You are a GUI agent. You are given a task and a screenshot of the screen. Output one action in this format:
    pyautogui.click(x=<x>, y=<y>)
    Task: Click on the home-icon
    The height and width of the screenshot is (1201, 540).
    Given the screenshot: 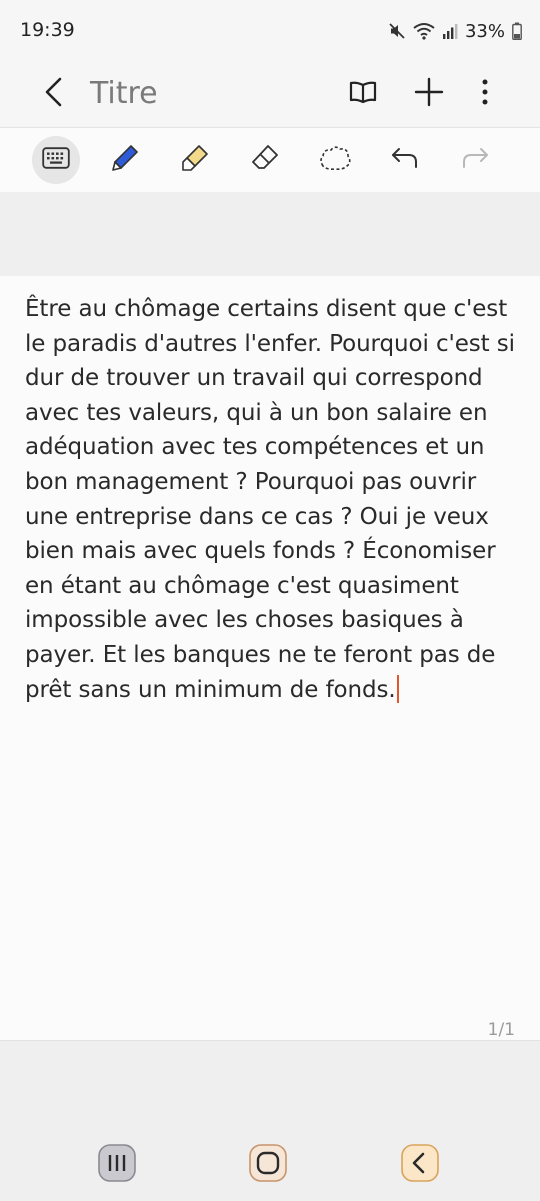 What is the action you would take?
    pyautogui.click(x=268, y=1165)
    